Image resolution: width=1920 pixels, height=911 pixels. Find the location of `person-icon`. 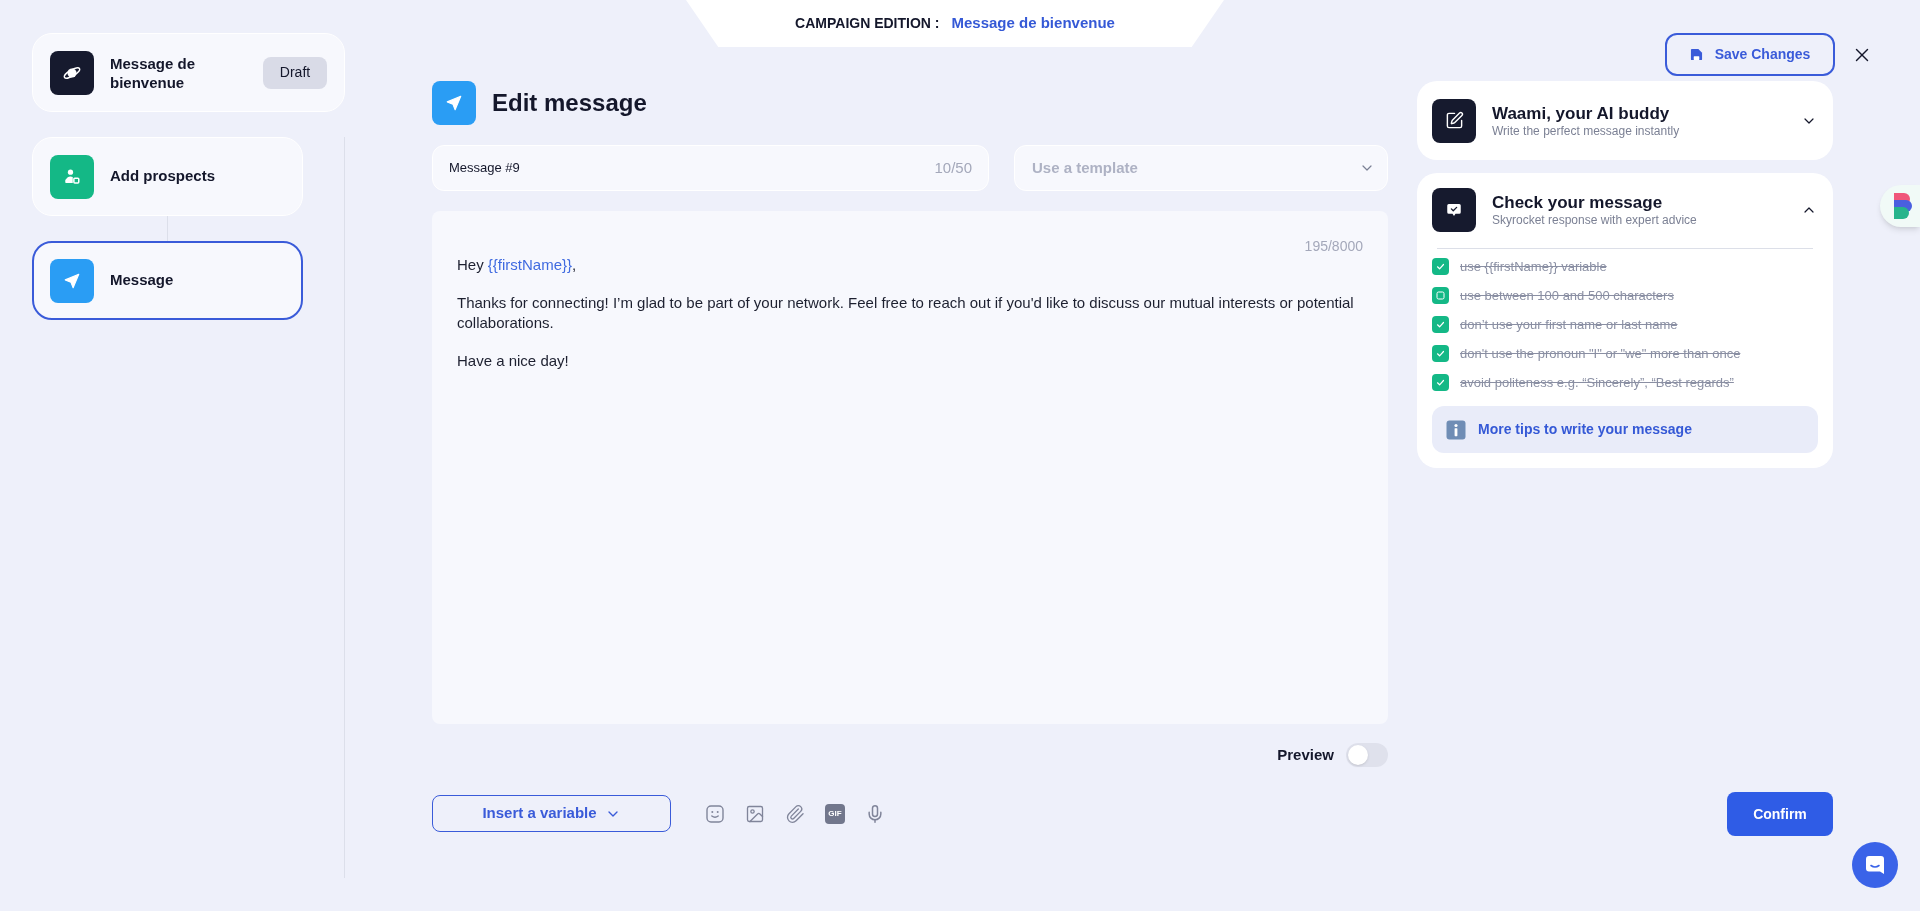

person-icon is located at coordinates (72, 176).